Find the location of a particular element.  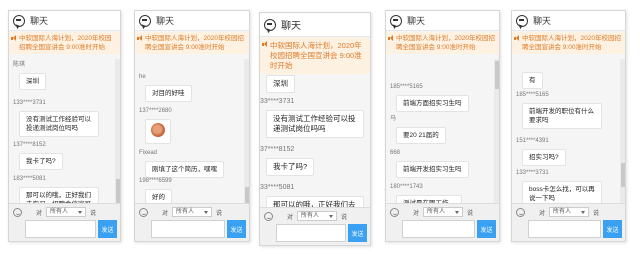

message-item: he 对目的好哇 is located at coordinates (165, 87).